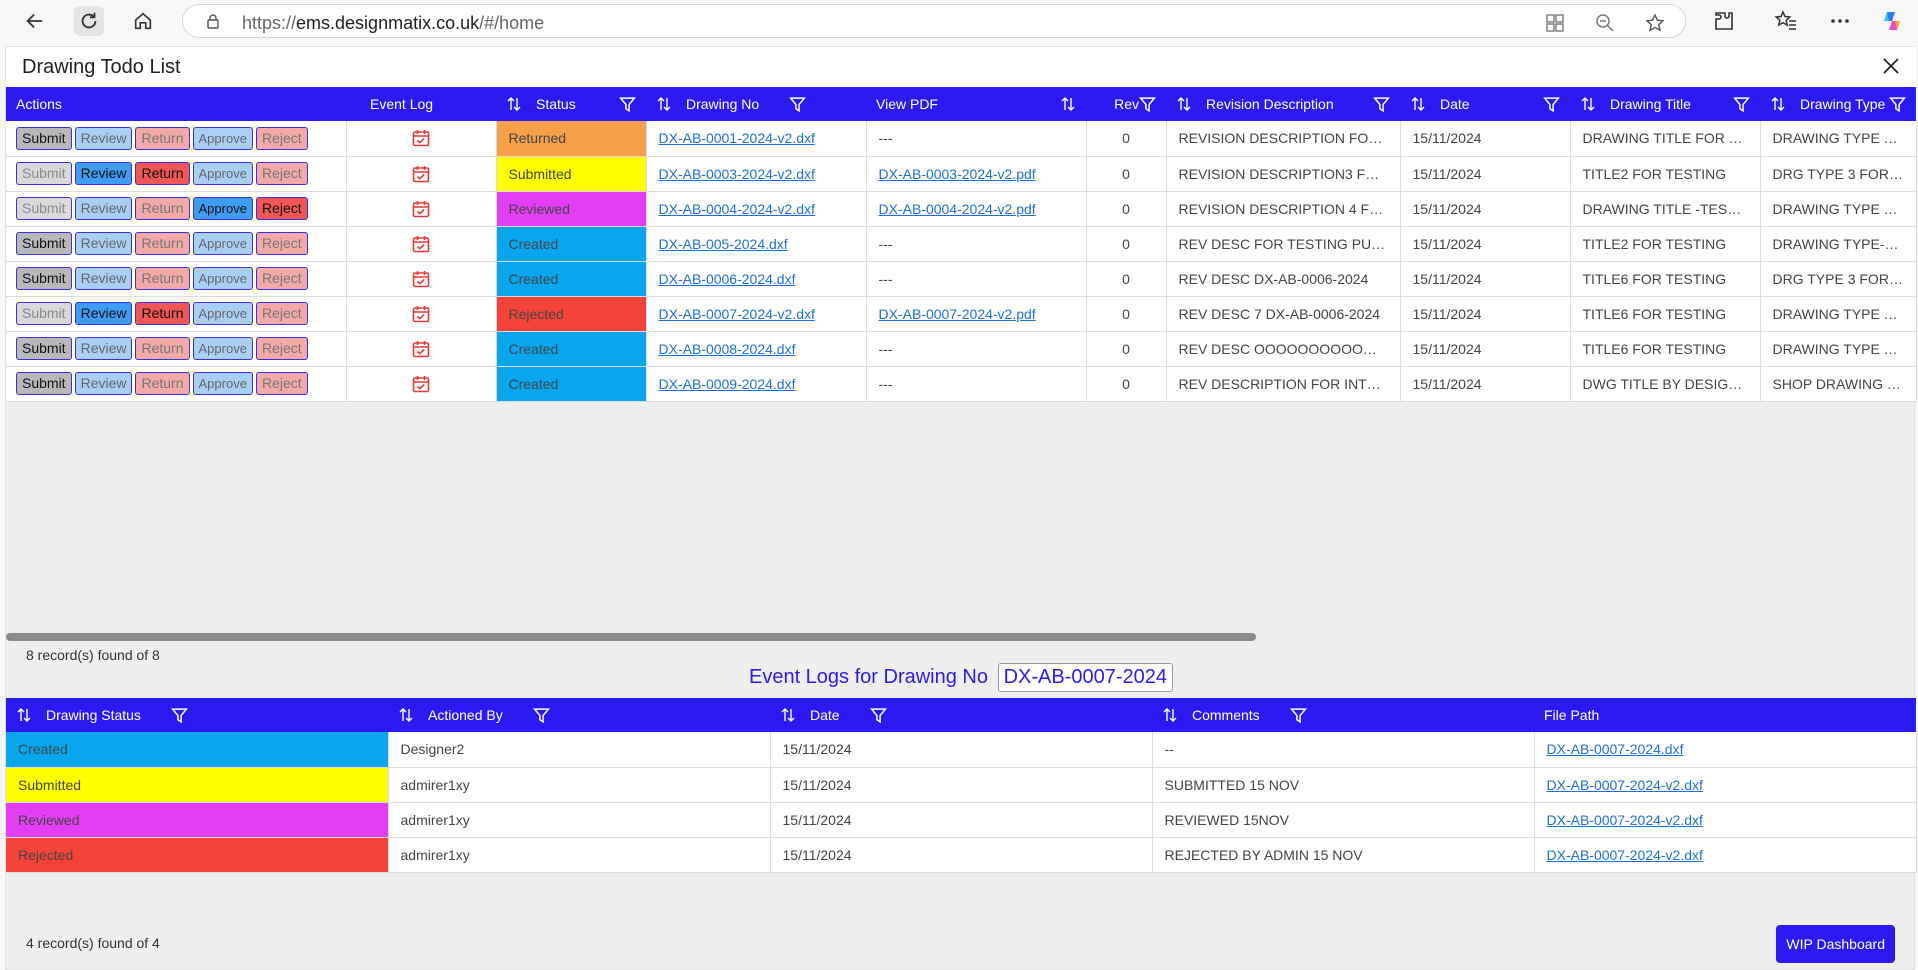 Image resolution: width=1918 pixels, height=970 pixels. Describe the element at coordinates (723, 244) in the screenshot. I see `drawing-no-link: DX-AB-005-2024.dxf` at that location.